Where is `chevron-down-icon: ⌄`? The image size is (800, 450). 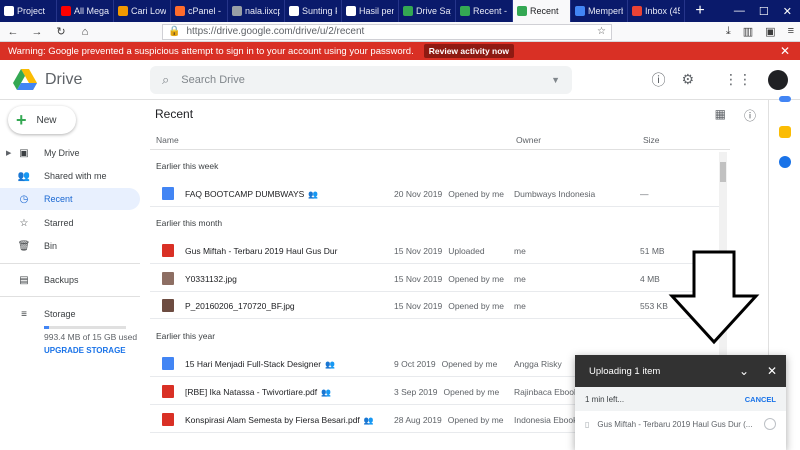
chevron-down-icon: ⌄ is located at coordinates (744, 371).